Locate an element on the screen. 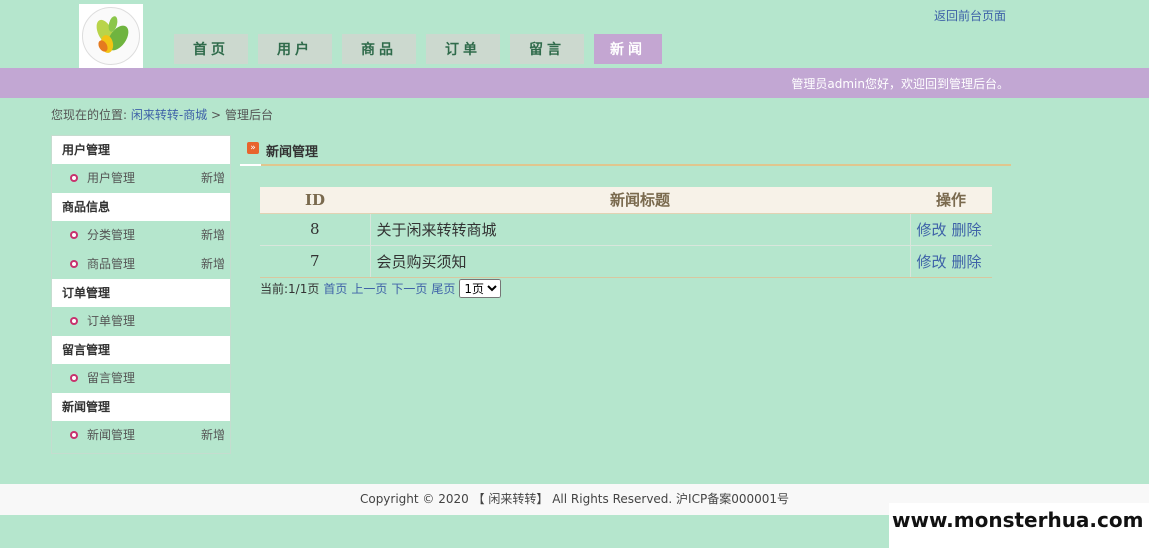  arrow-right-icon: » is located at coordinates (253, 148).